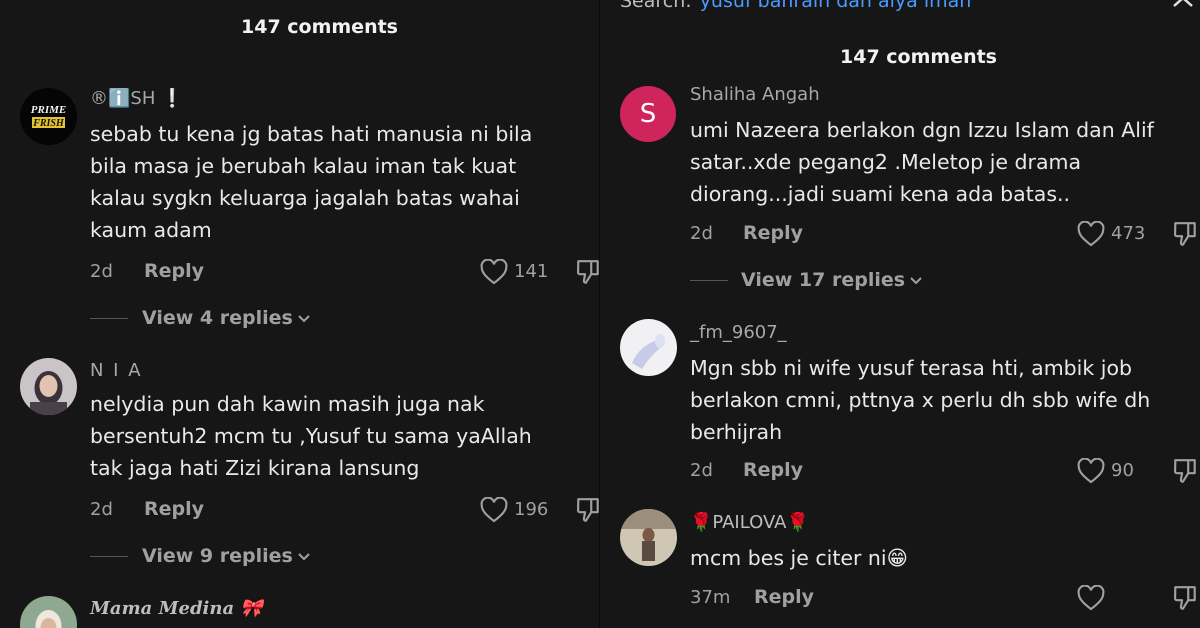 This screenshot has width=1200, height=628. What do you see at coordinates (531, 509) in the screenshot?
I see `like-count: 196` at bounding box center [531, 509].